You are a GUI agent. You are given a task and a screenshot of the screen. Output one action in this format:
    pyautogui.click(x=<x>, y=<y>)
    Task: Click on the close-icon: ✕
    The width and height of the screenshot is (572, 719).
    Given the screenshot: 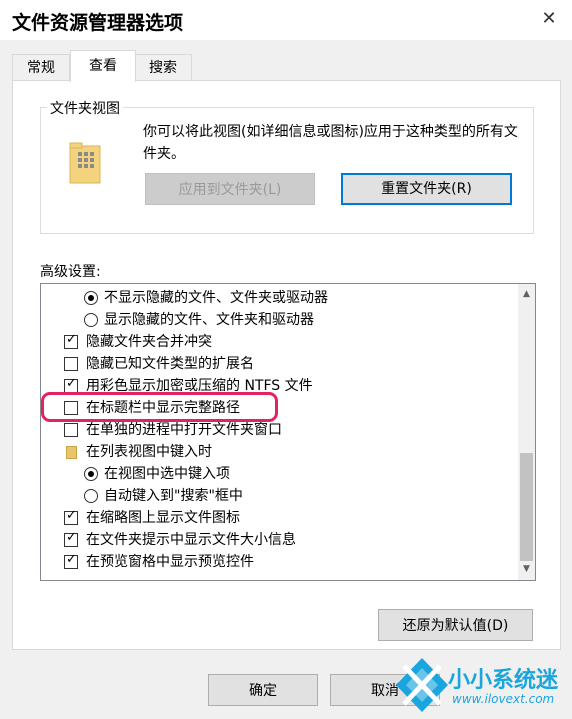 What is the action you would take?
    pyautogui.click(x=549, y=18)
    